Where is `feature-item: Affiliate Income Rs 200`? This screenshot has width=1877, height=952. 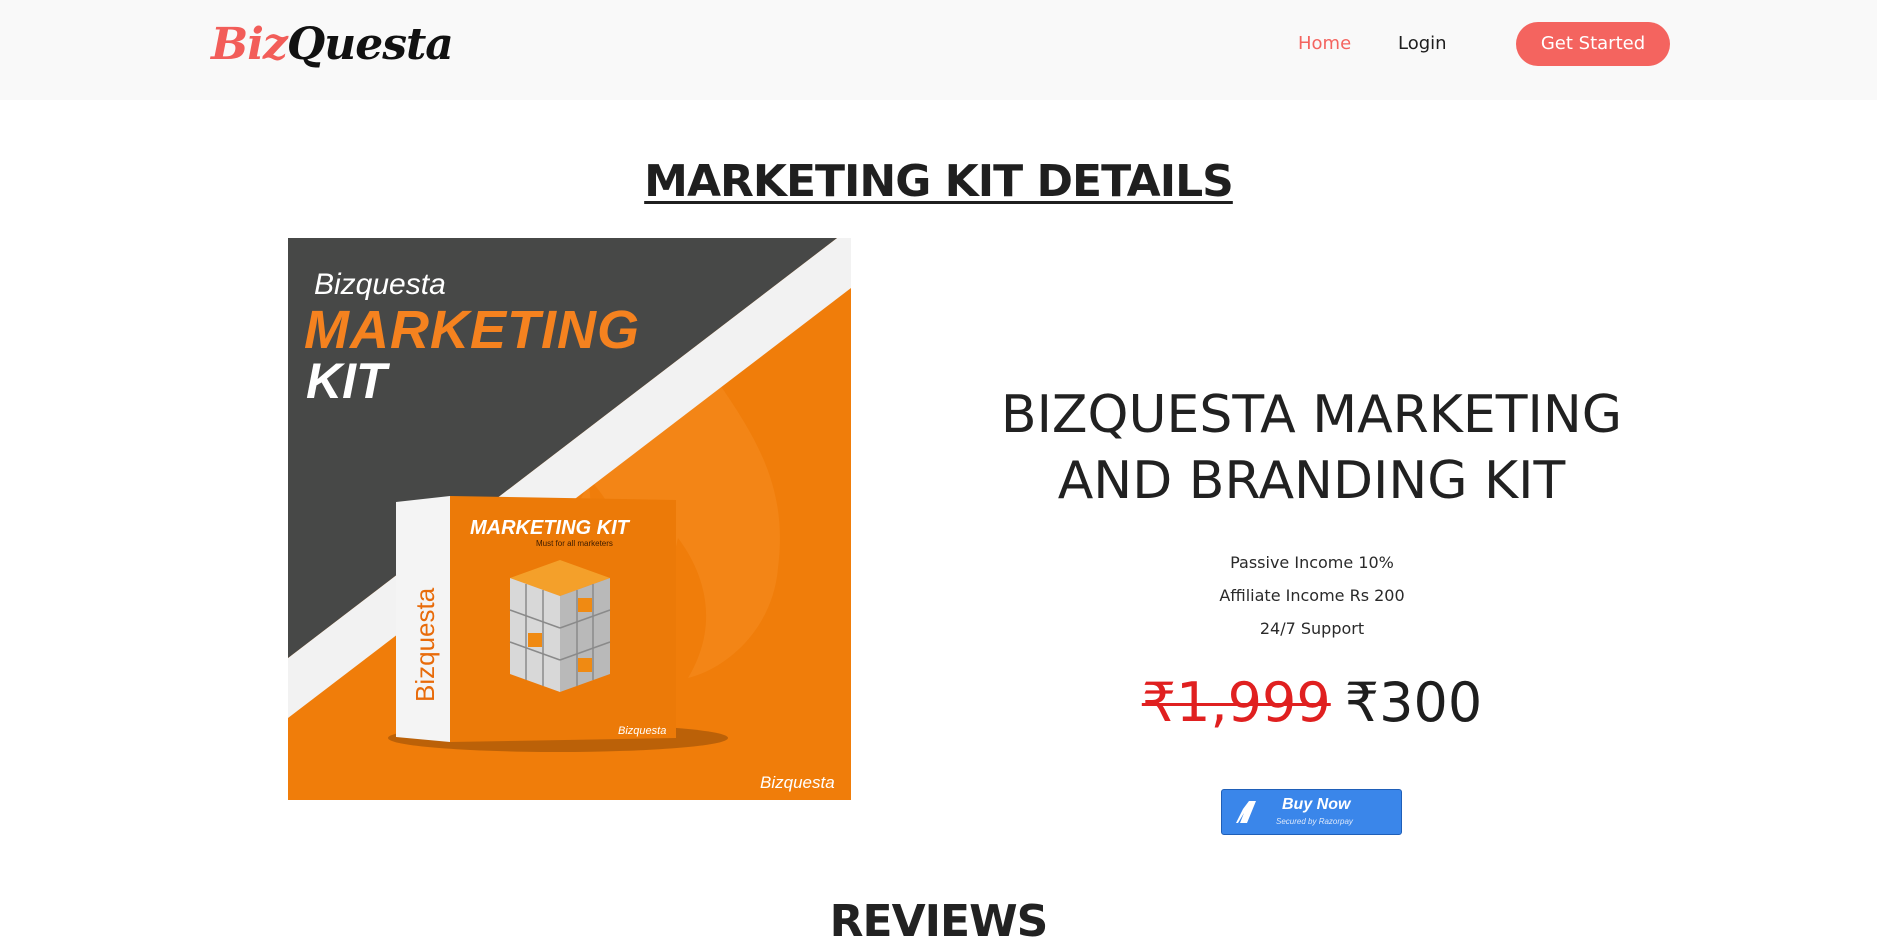
feature-item: Affiliate Income Rs 200 is located at coordinates (1312, 595).